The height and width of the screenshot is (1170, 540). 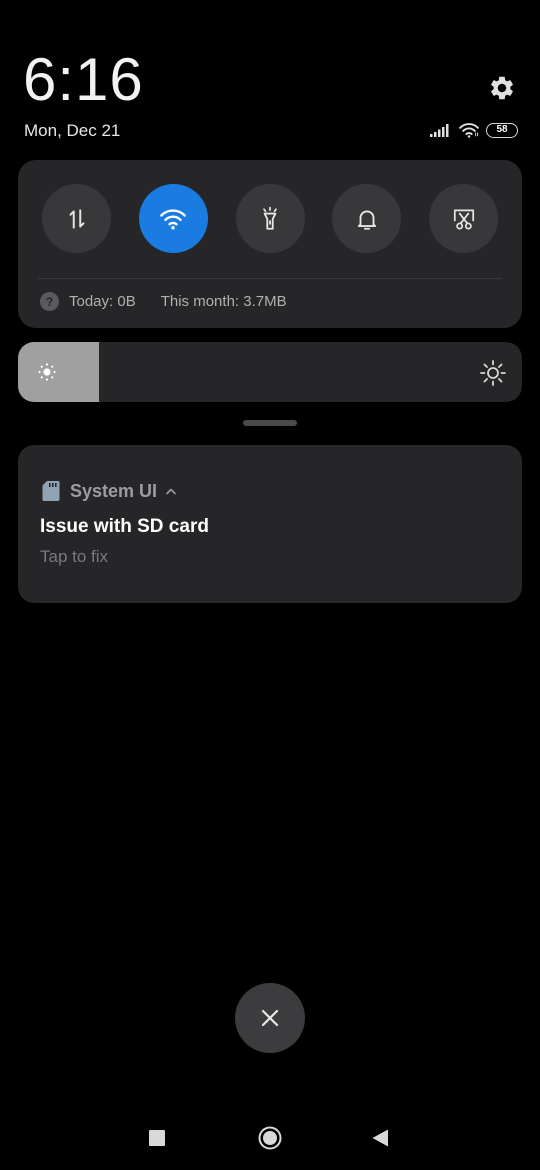 I want to click on home-circle-icon, so click(x=270, y=1138).